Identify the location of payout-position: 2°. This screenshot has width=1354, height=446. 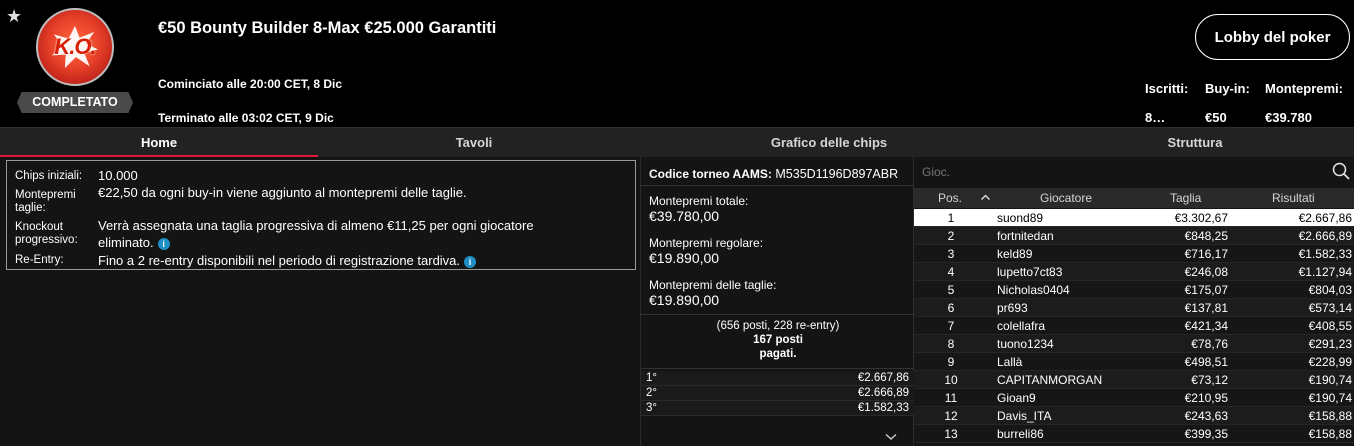
(651, 393).